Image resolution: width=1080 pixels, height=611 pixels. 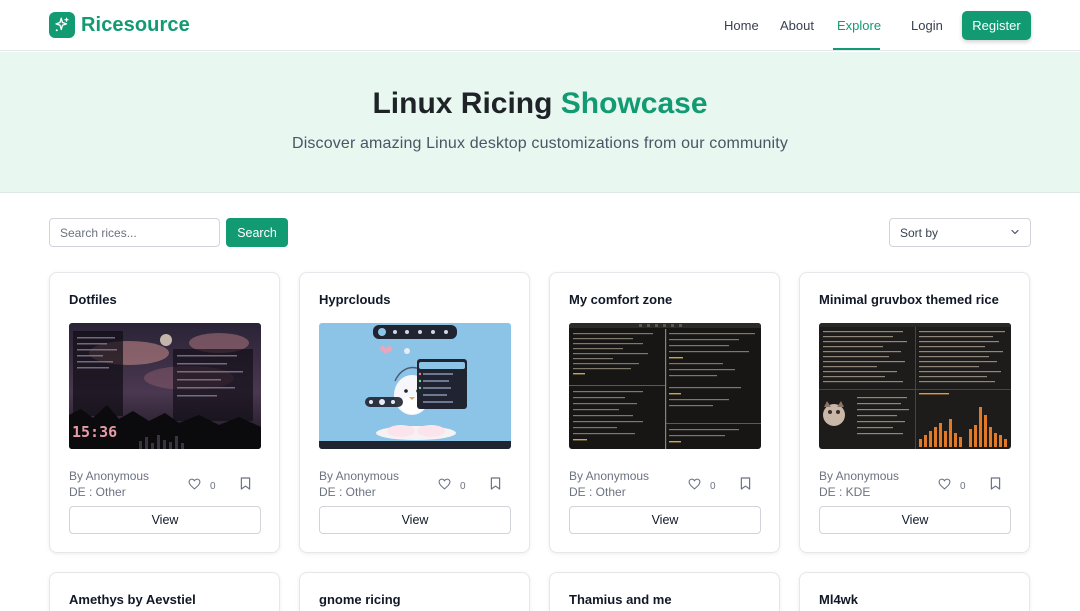 I want to click on rice-card: gnome ricing, so click(x=414, y=591).